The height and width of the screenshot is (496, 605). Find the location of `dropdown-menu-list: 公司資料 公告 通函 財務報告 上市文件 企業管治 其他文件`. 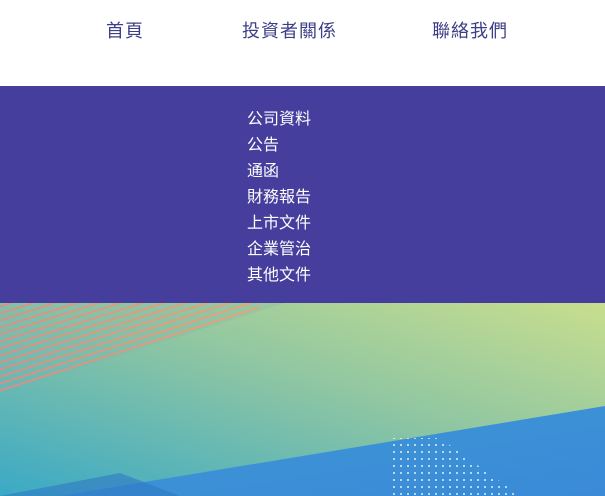

dropdown-menu-list: 公司資料 公告 通函 財務報告 上市文件 企業管治 其他文件 is located at coordinates (279, 197).